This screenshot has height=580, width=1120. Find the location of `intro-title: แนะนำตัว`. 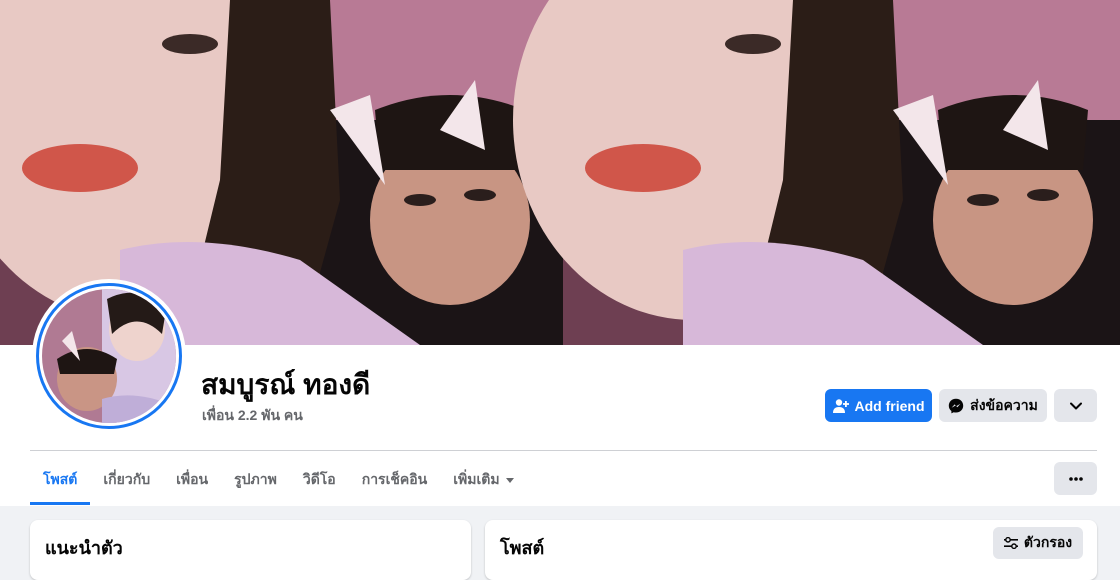

intro-title: แนะนำตัว is located at coordinates (84, 548).